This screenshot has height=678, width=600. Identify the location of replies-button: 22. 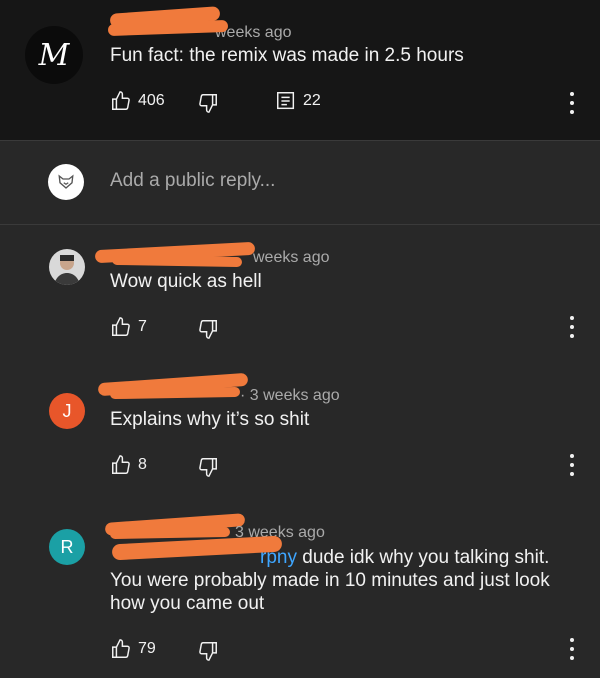
(298, 101).